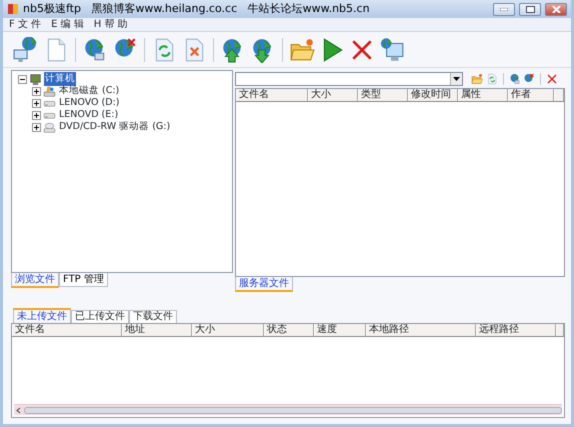 The image size is (574, 427). I want to click on column-header: 作者, so click(531, 95).